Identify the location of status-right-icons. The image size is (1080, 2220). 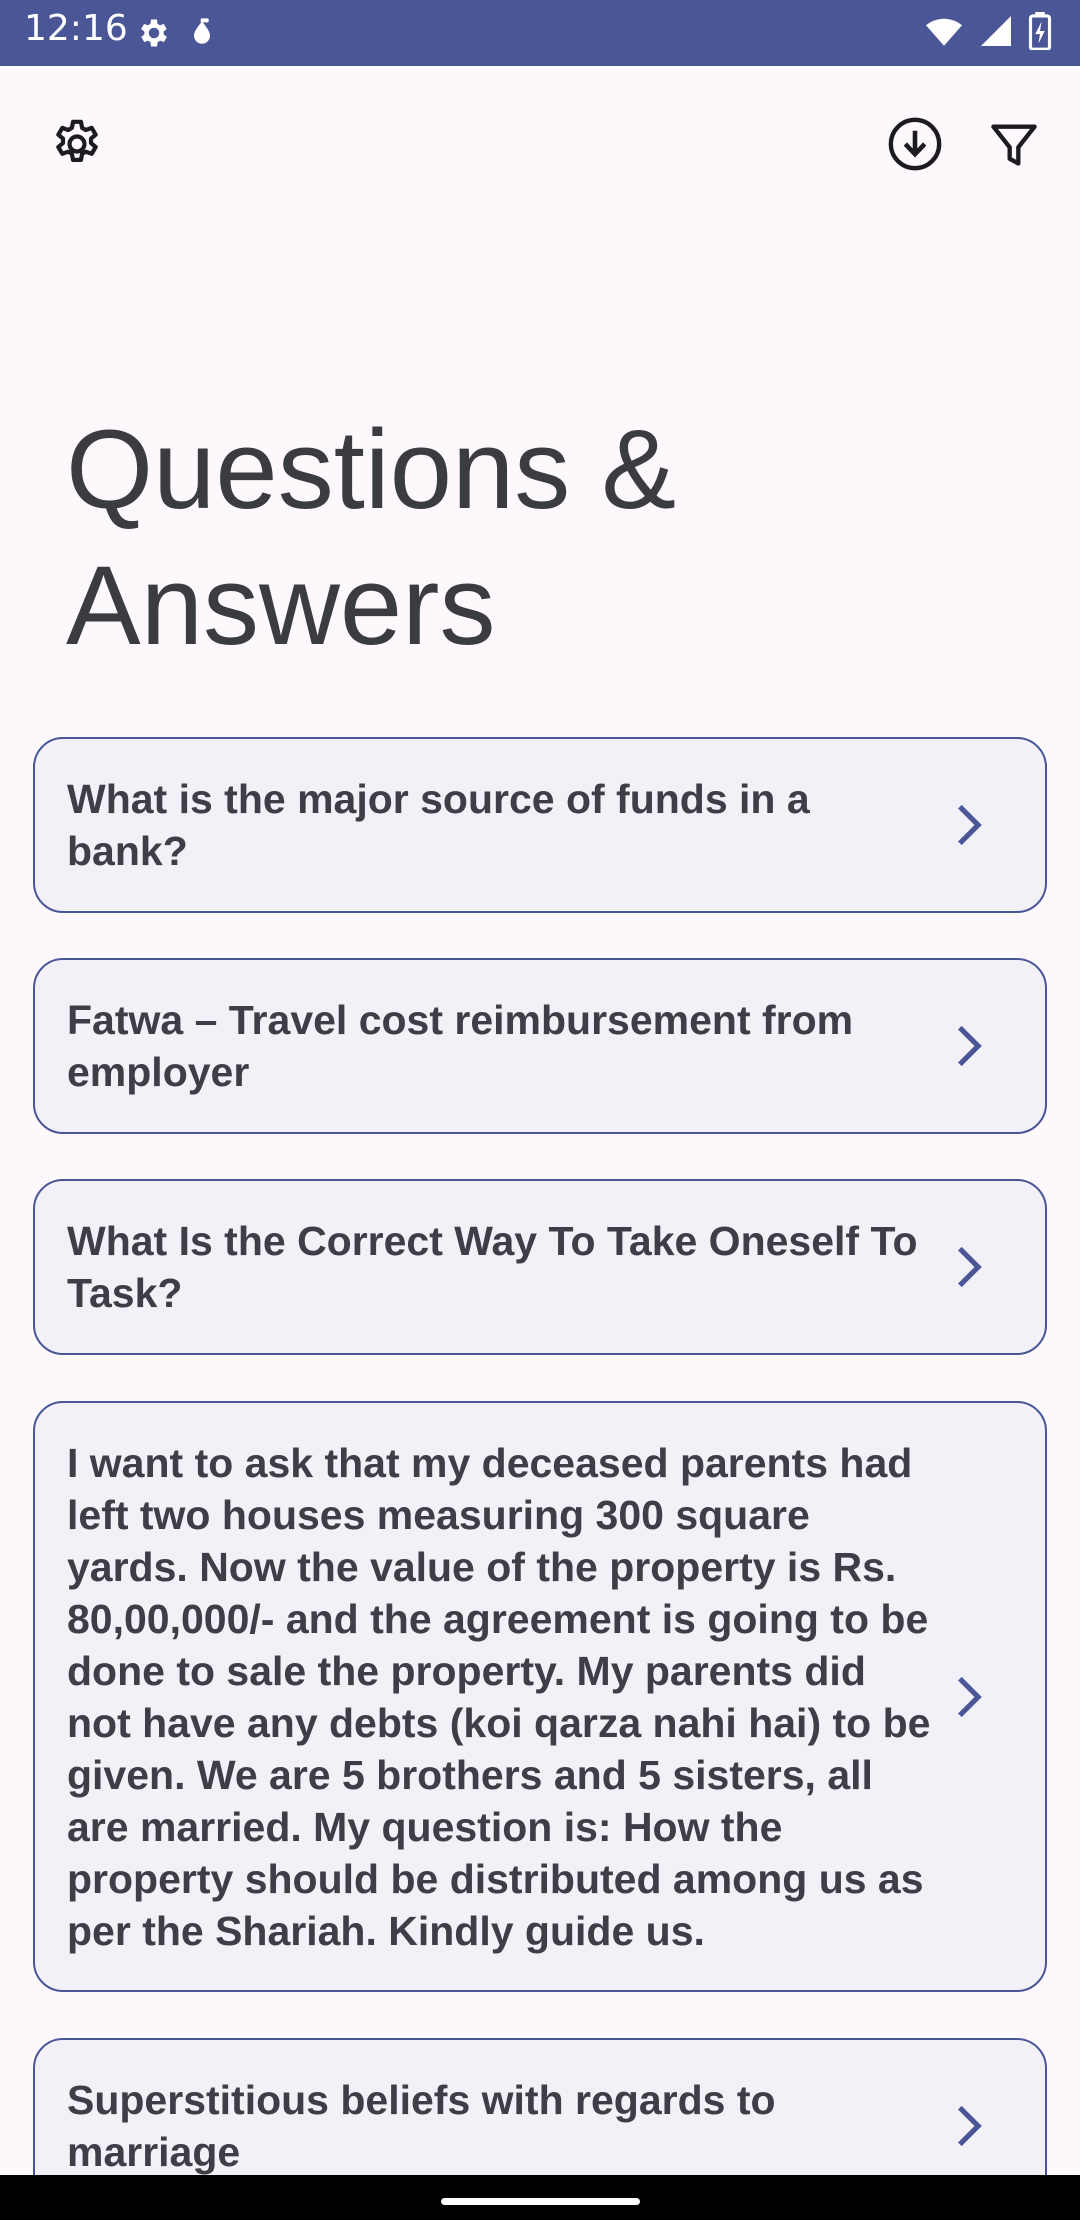
(988, 31).